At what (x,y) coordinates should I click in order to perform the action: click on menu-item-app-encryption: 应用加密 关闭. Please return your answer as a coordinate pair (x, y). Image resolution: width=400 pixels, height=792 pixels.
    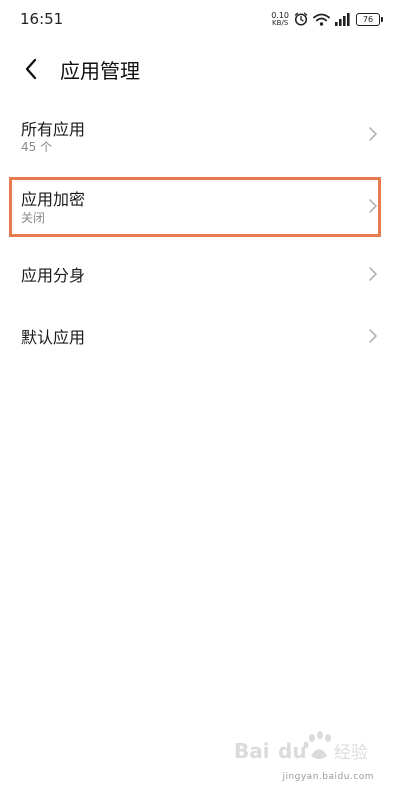
    Looking at the image, I should click on (200, 208).